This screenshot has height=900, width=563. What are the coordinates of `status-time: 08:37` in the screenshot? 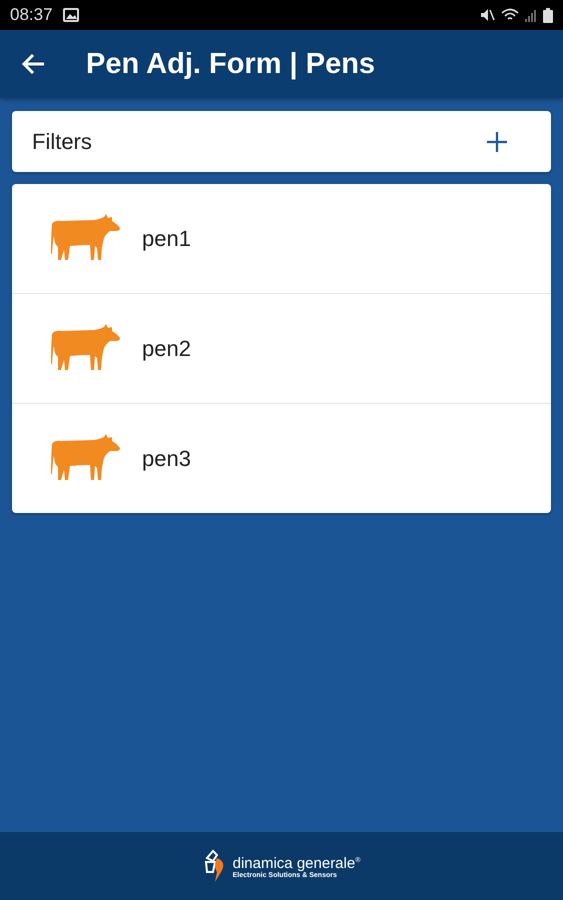 It's located at (31, 15).